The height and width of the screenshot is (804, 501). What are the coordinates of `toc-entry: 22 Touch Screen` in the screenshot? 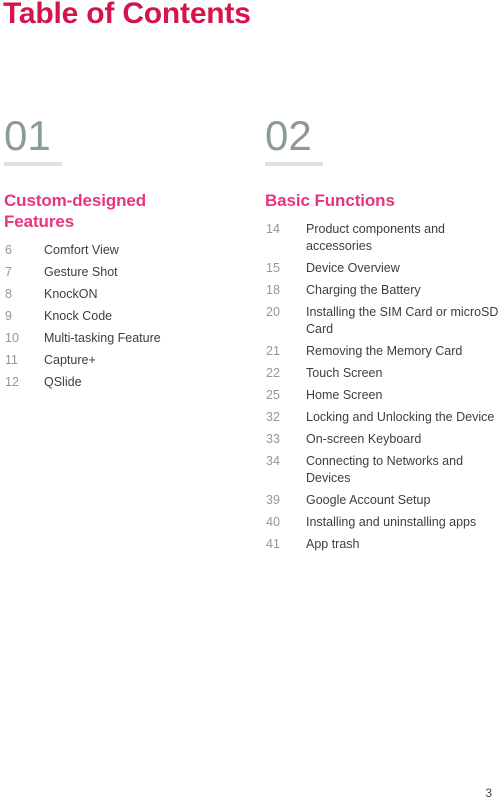 It's located at (382, 373).